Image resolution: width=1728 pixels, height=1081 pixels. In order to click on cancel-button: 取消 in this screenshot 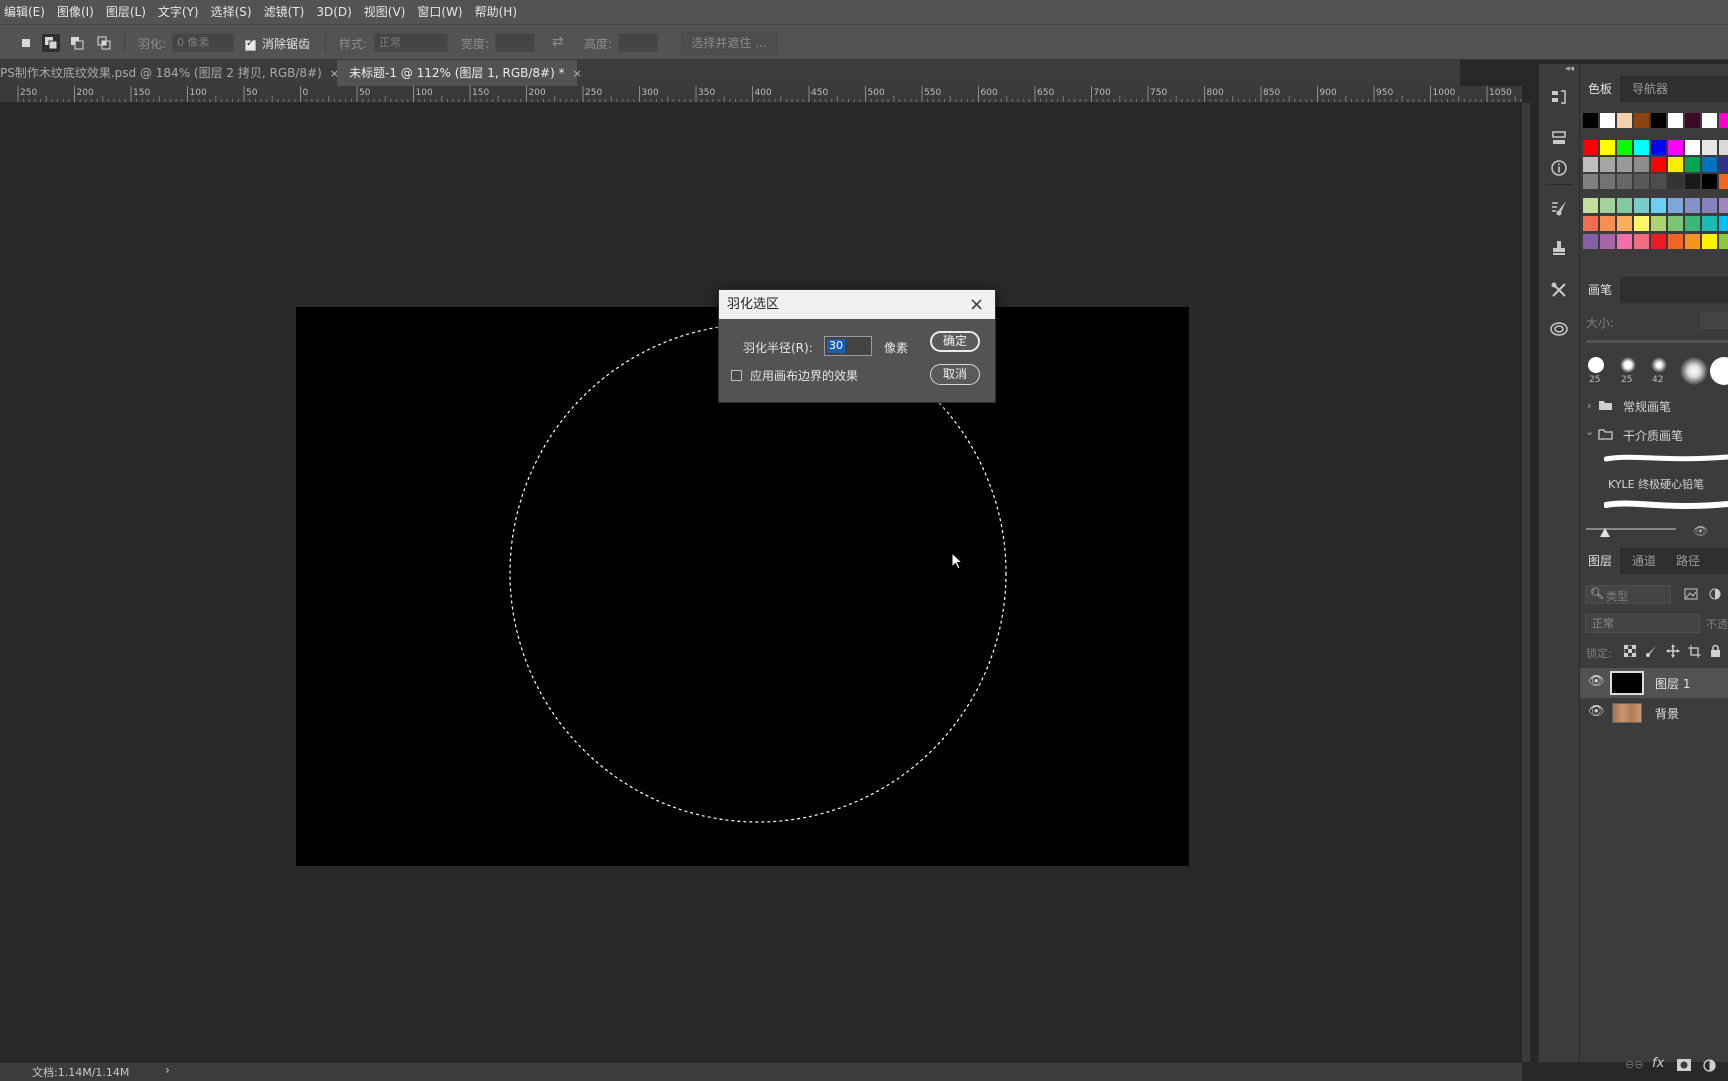, I will do `click(955, 374)`.